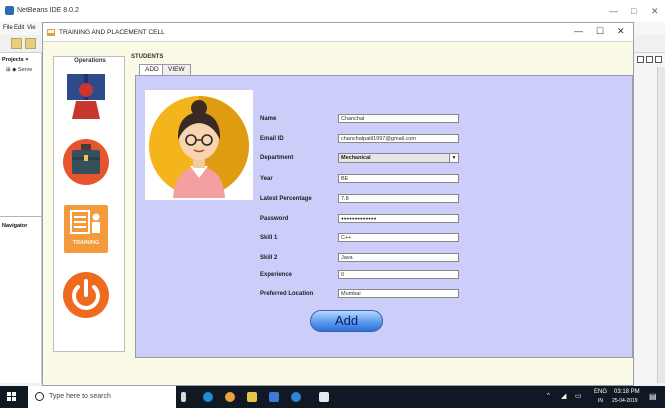 The height and width of the screenshot is (408, 665). Describe the element at coordinates (269, 258) in the screenshot. I see `skill2-label: Skill 2` at that location.